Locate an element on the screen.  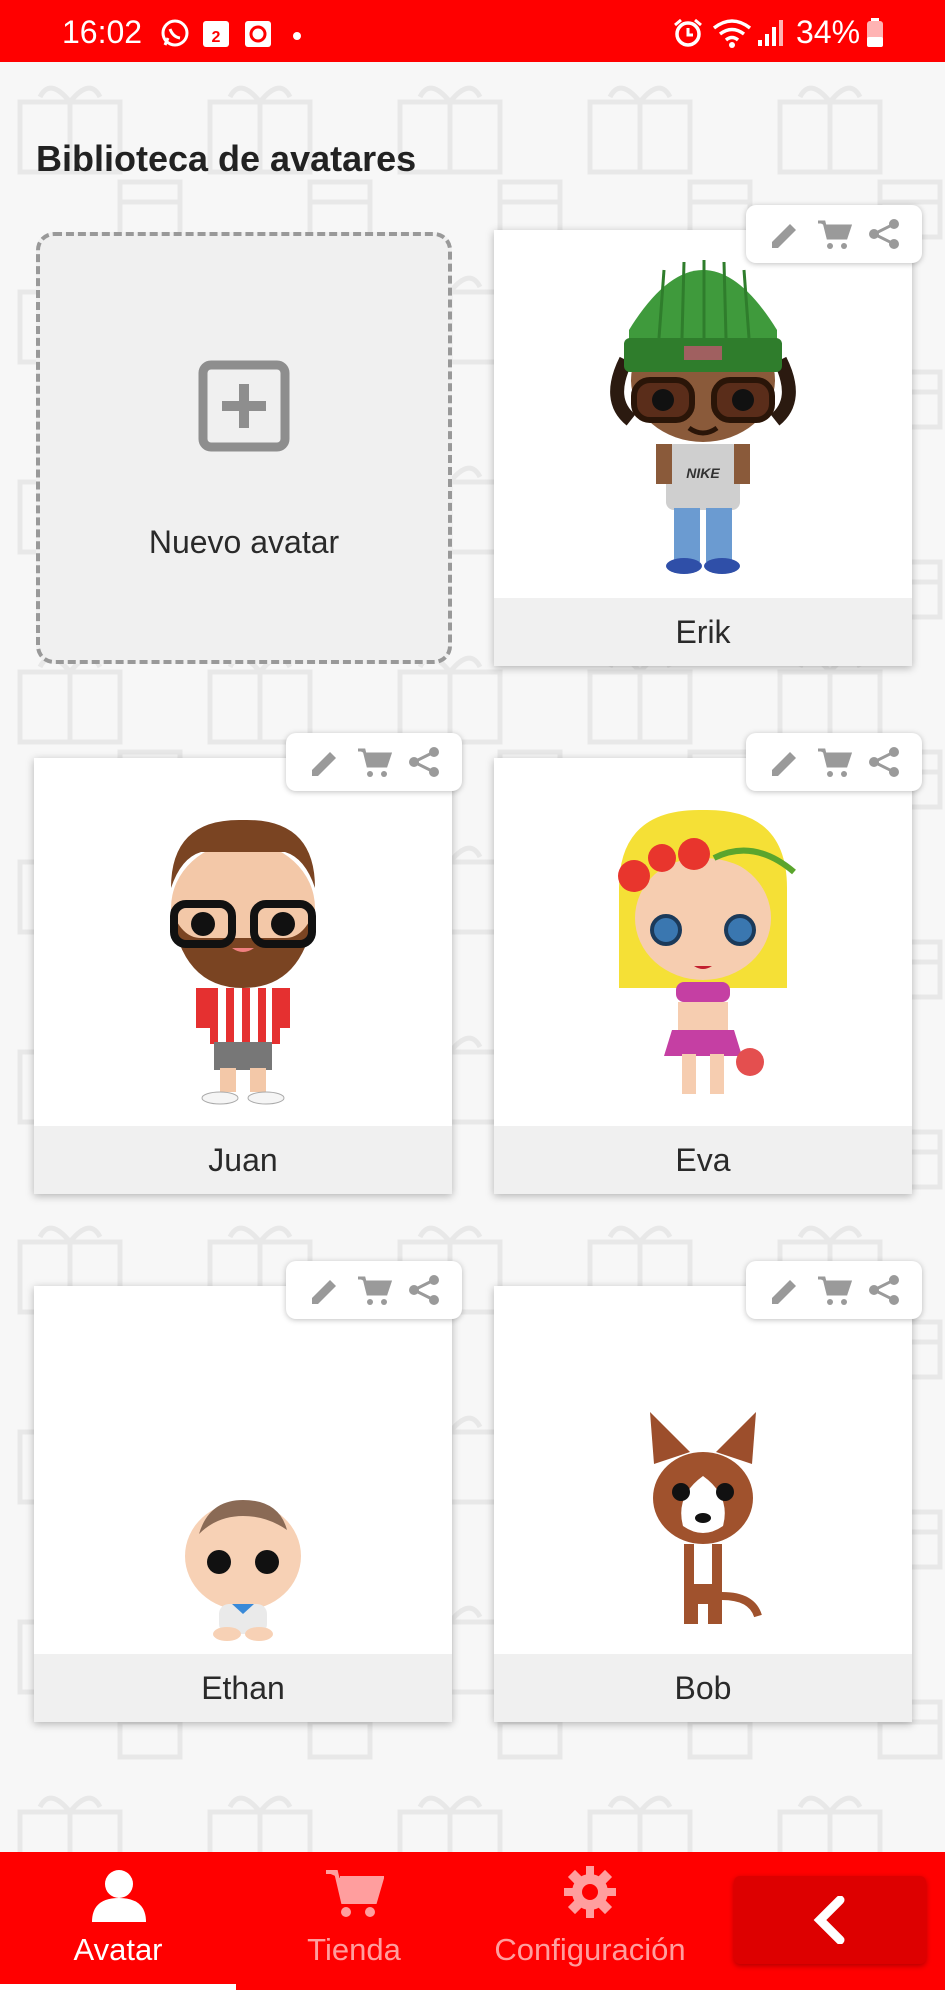
calendar-day: 2 is located at coordinates (216, 37).